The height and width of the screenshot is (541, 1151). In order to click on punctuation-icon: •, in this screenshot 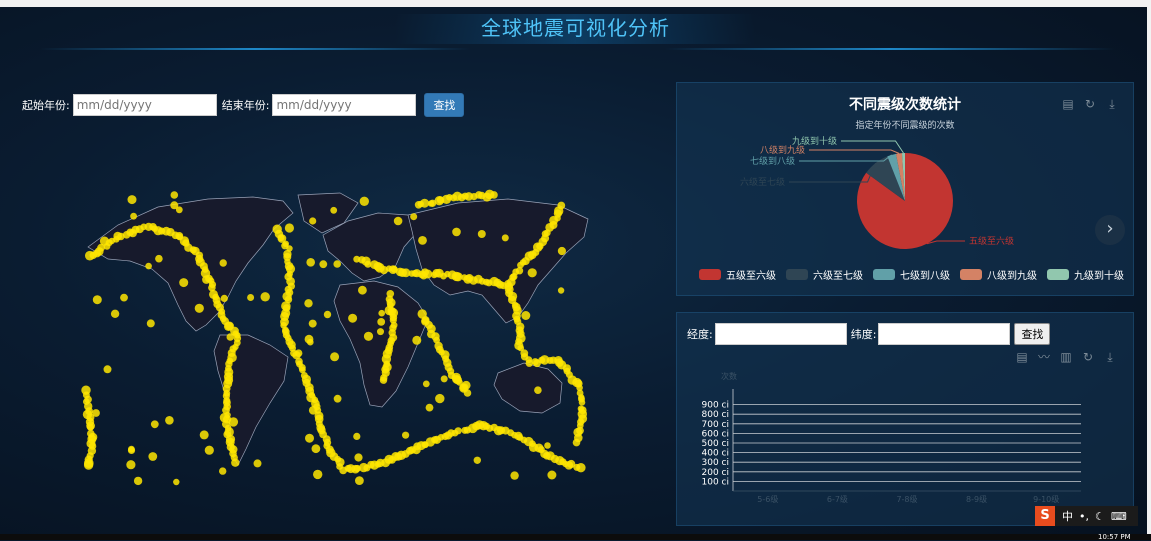, I will do `click(1084, 516)`.